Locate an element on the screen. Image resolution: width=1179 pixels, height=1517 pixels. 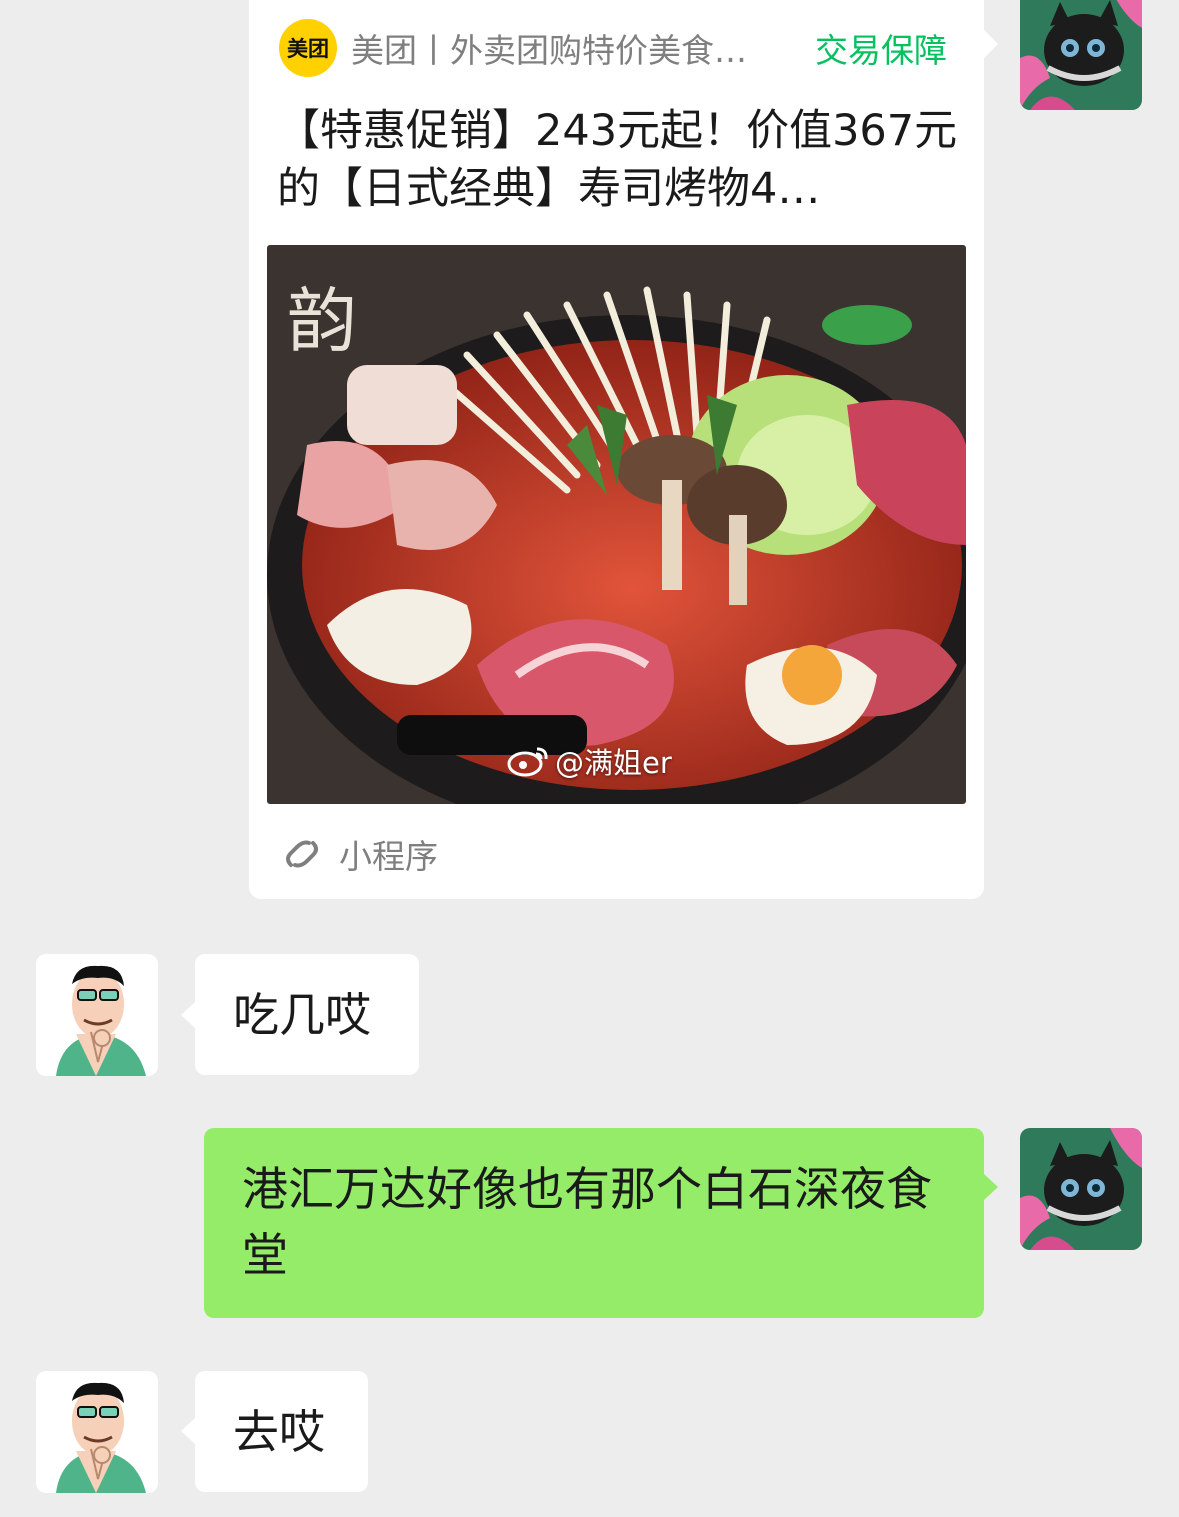
image-watermark: @满姐er is located at coordinates (589, 761).